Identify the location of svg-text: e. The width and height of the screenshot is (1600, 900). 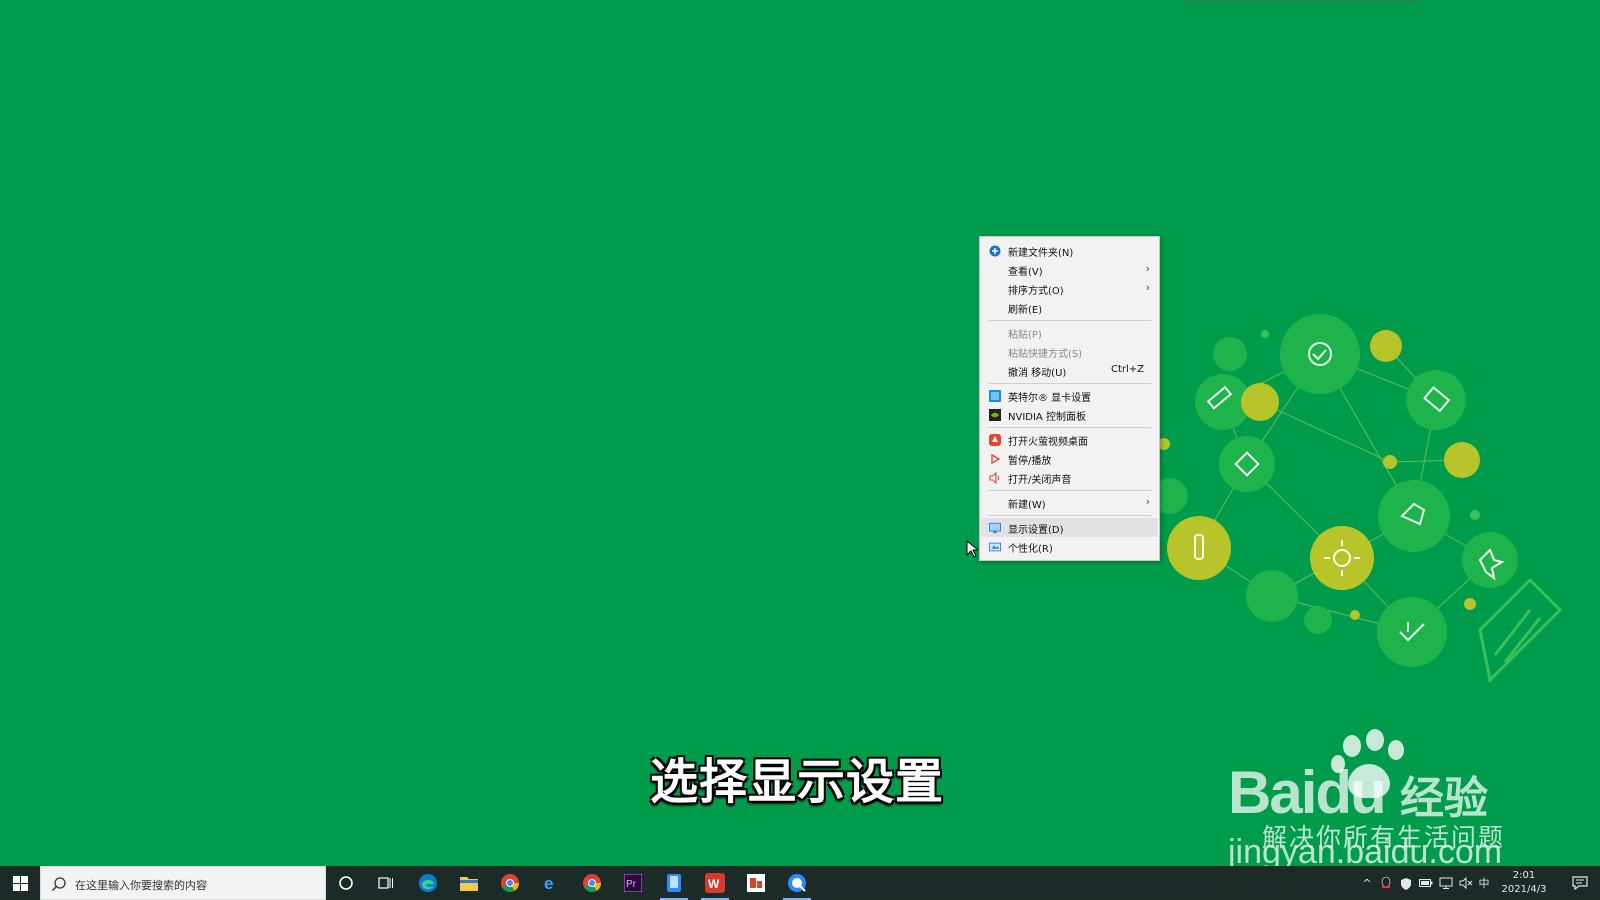
(548, 883).